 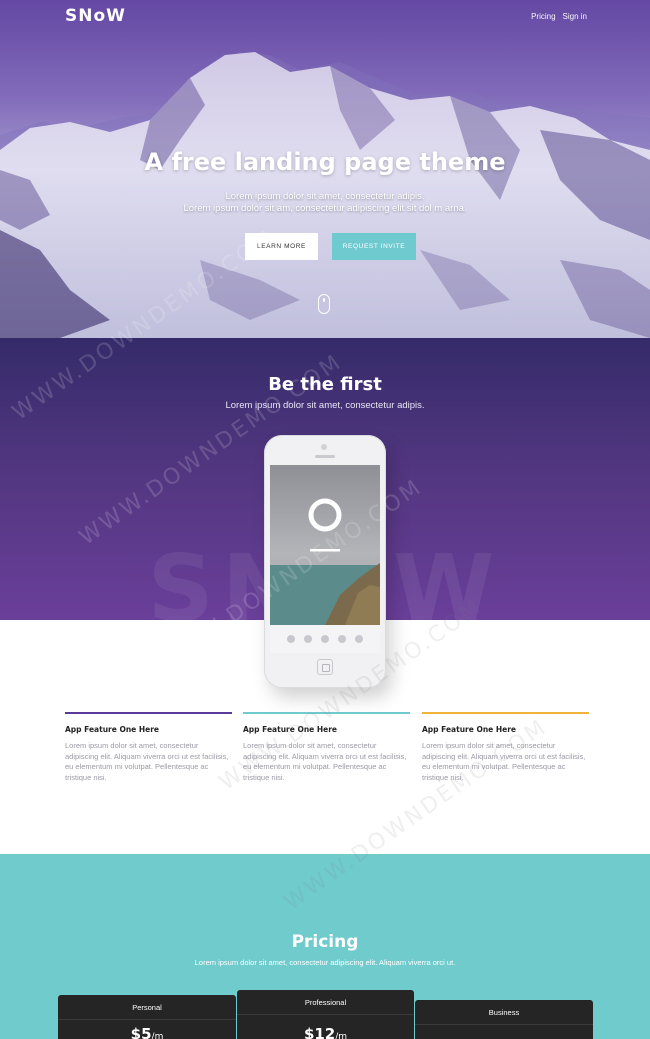 I want to click on plan-price: $12/m, so click(x=325, y=1032).